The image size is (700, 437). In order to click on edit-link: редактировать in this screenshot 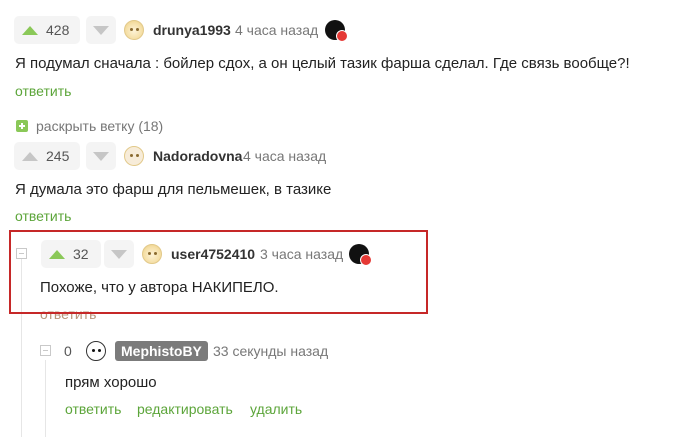, I will do `click(185, 409)`.